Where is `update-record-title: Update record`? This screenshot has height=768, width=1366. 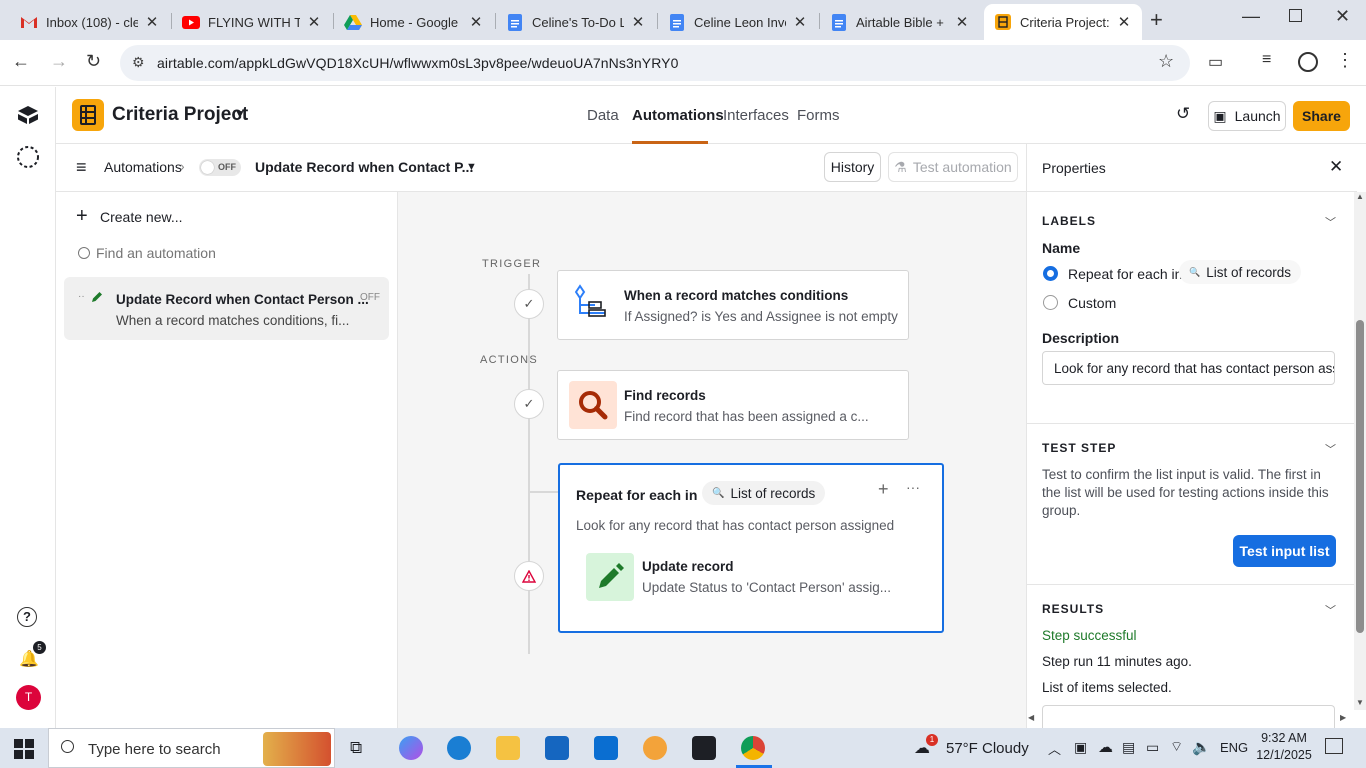
update-record-title: Update record is located at coordinates (688, 566).